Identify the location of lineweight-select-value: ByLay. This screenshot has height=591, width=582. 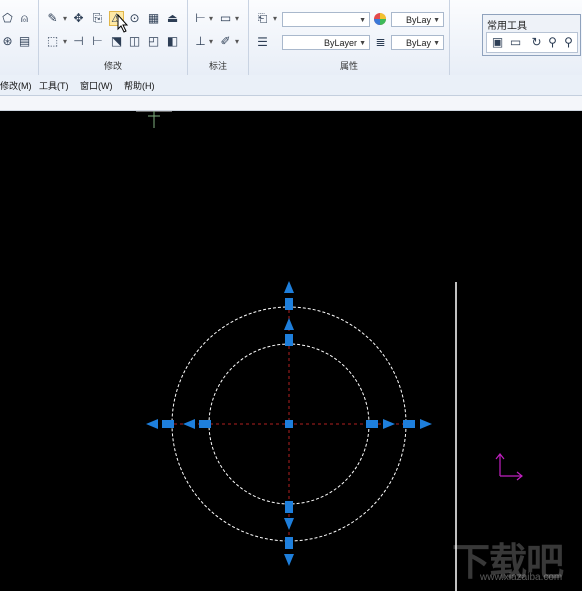
(418, 43).